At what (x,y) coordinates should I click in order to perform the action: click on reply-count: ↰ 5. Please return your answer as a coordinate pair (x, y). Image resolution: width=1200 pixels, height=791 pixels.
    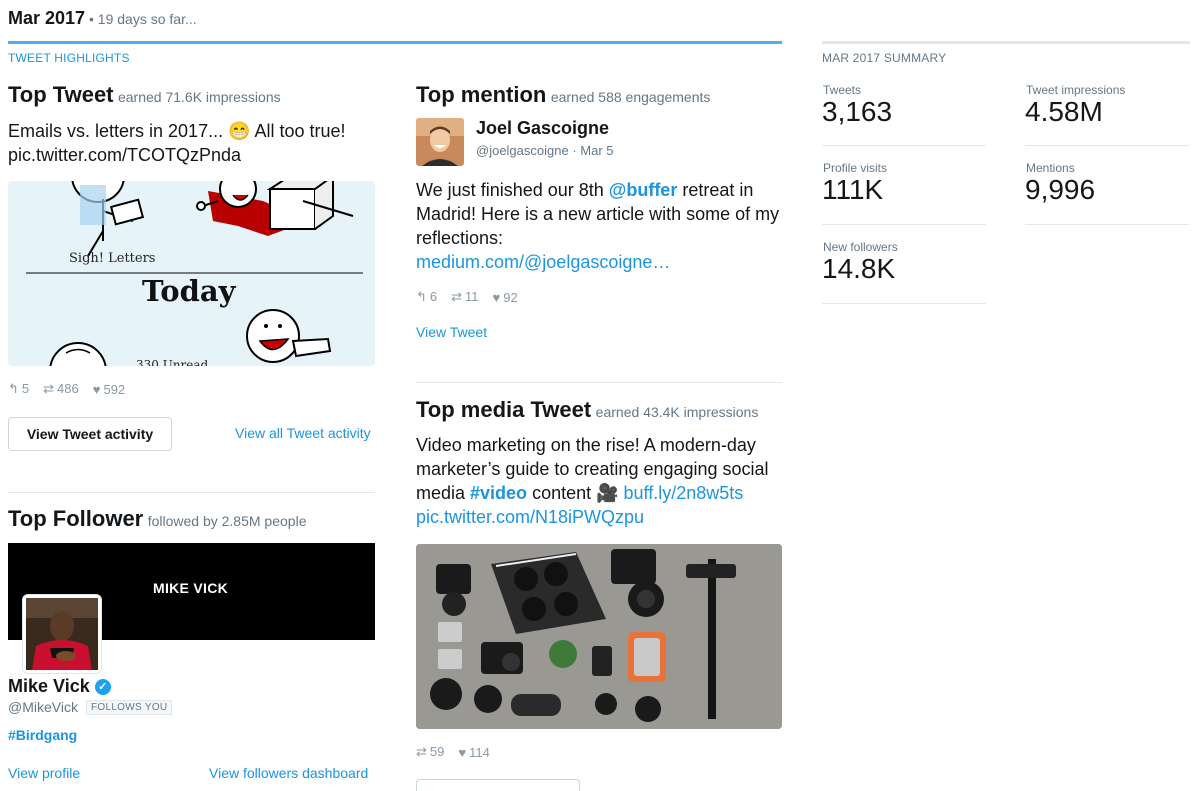
    Looking at the image, I should click on (18, 389).